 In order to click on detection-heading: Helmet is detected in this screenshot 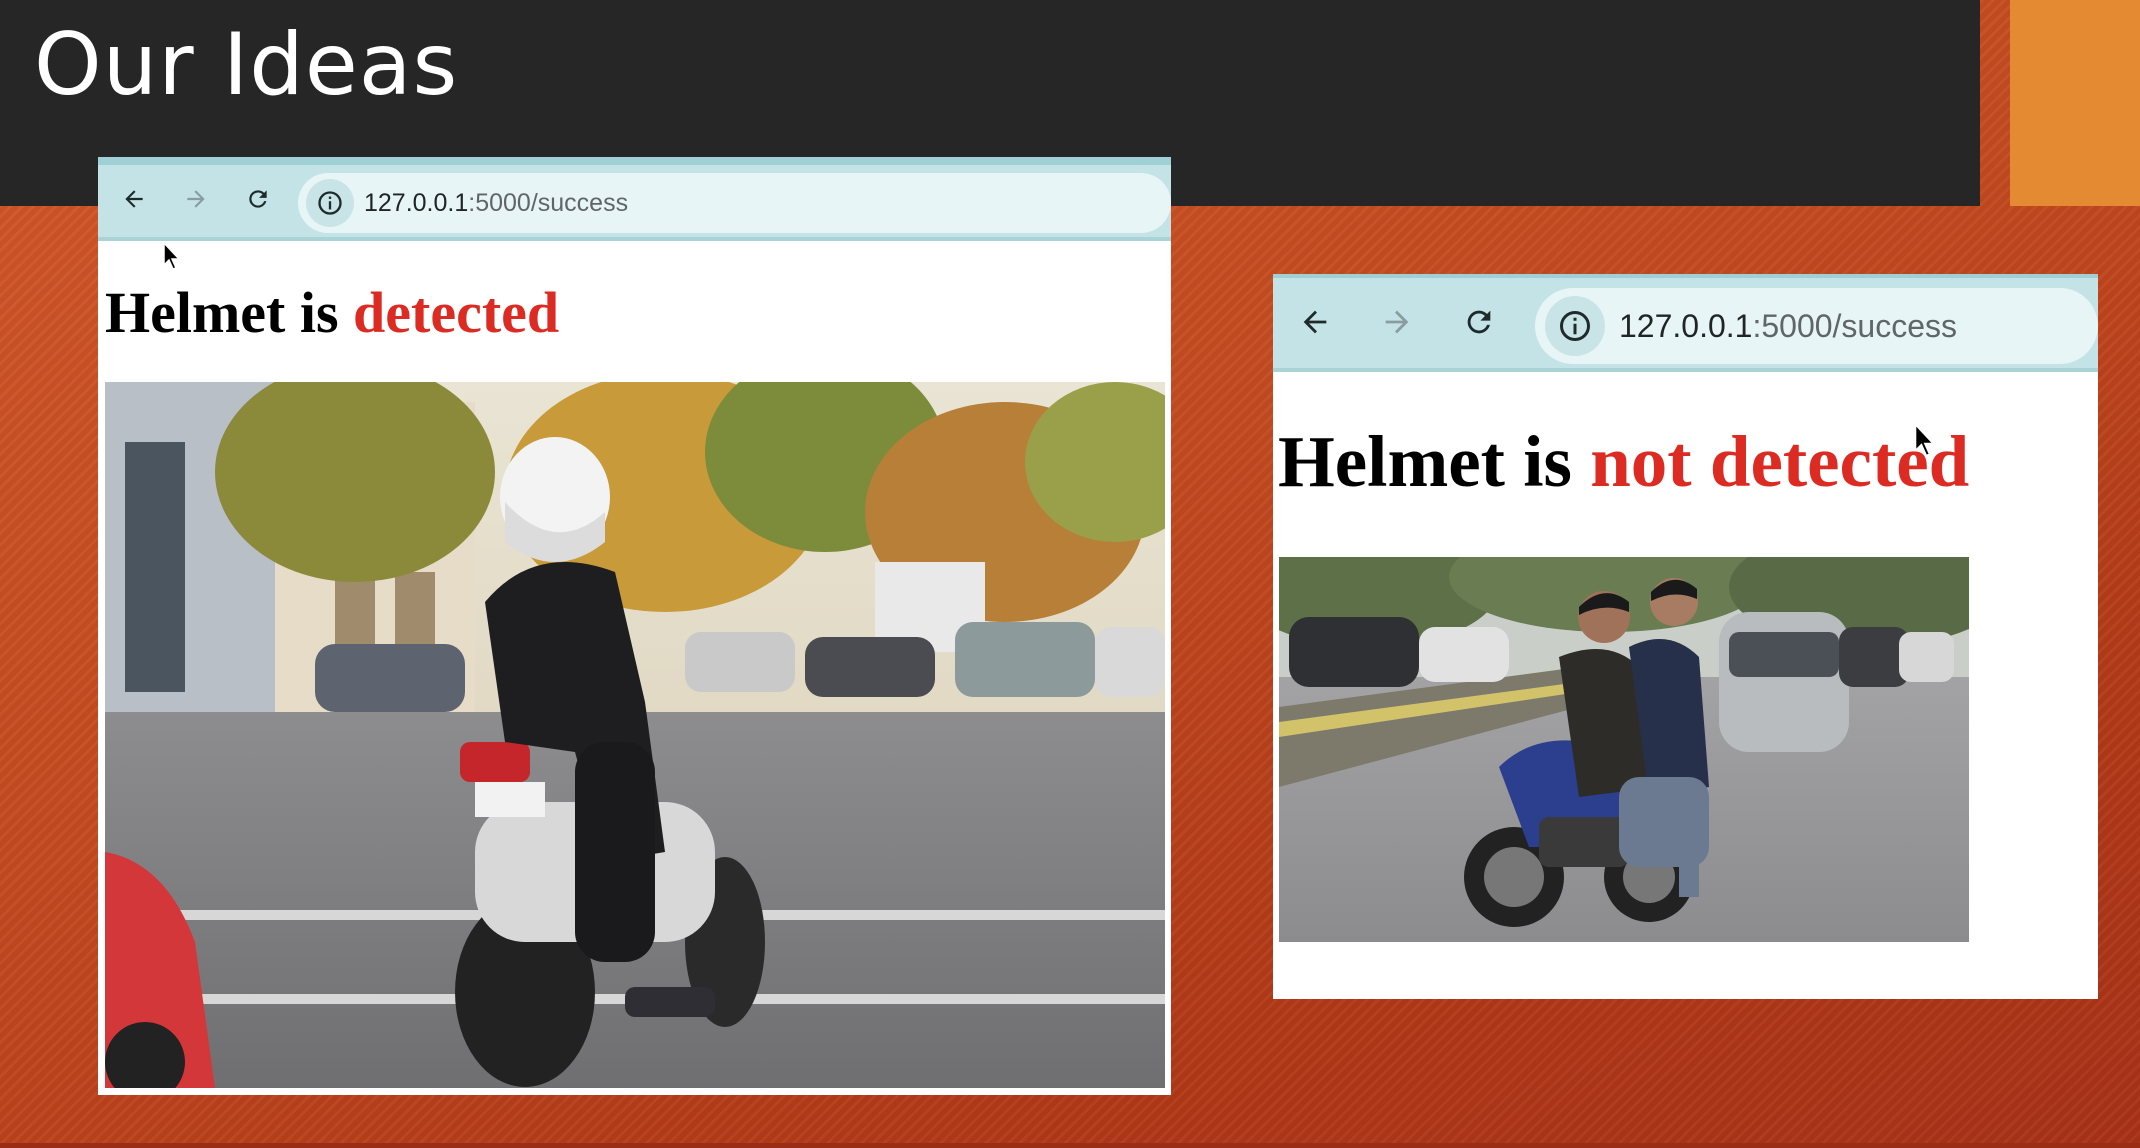, I will do `click(332, 312)`.